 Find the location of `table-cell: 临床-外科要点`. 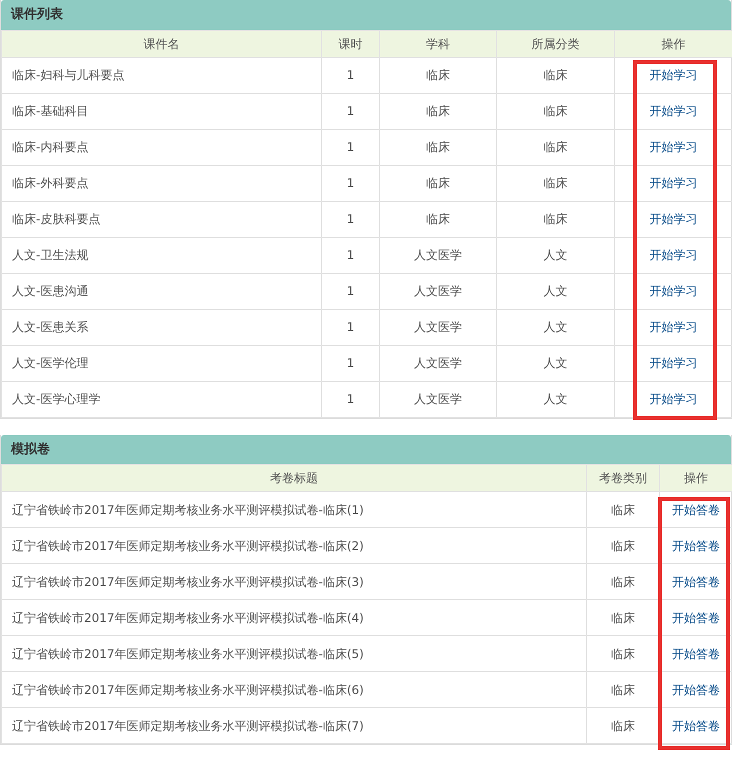

table-cell: 临床-外科要点 is located at coordinates (162, 183).